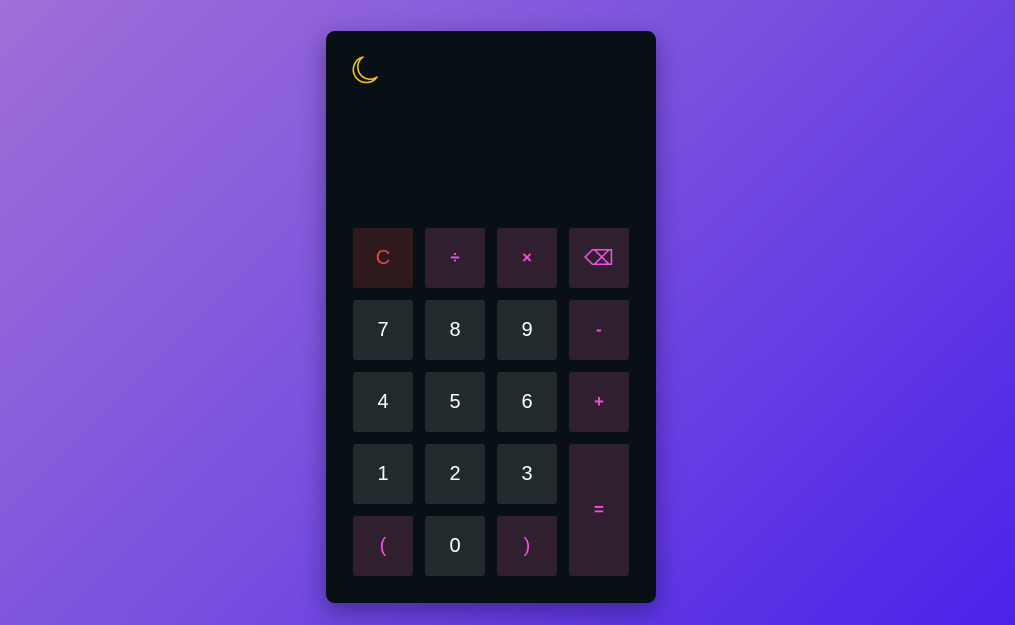  Describe the element at coordinates (527, 546) in the screenshot. I see `close-paren-button: )` at that location.